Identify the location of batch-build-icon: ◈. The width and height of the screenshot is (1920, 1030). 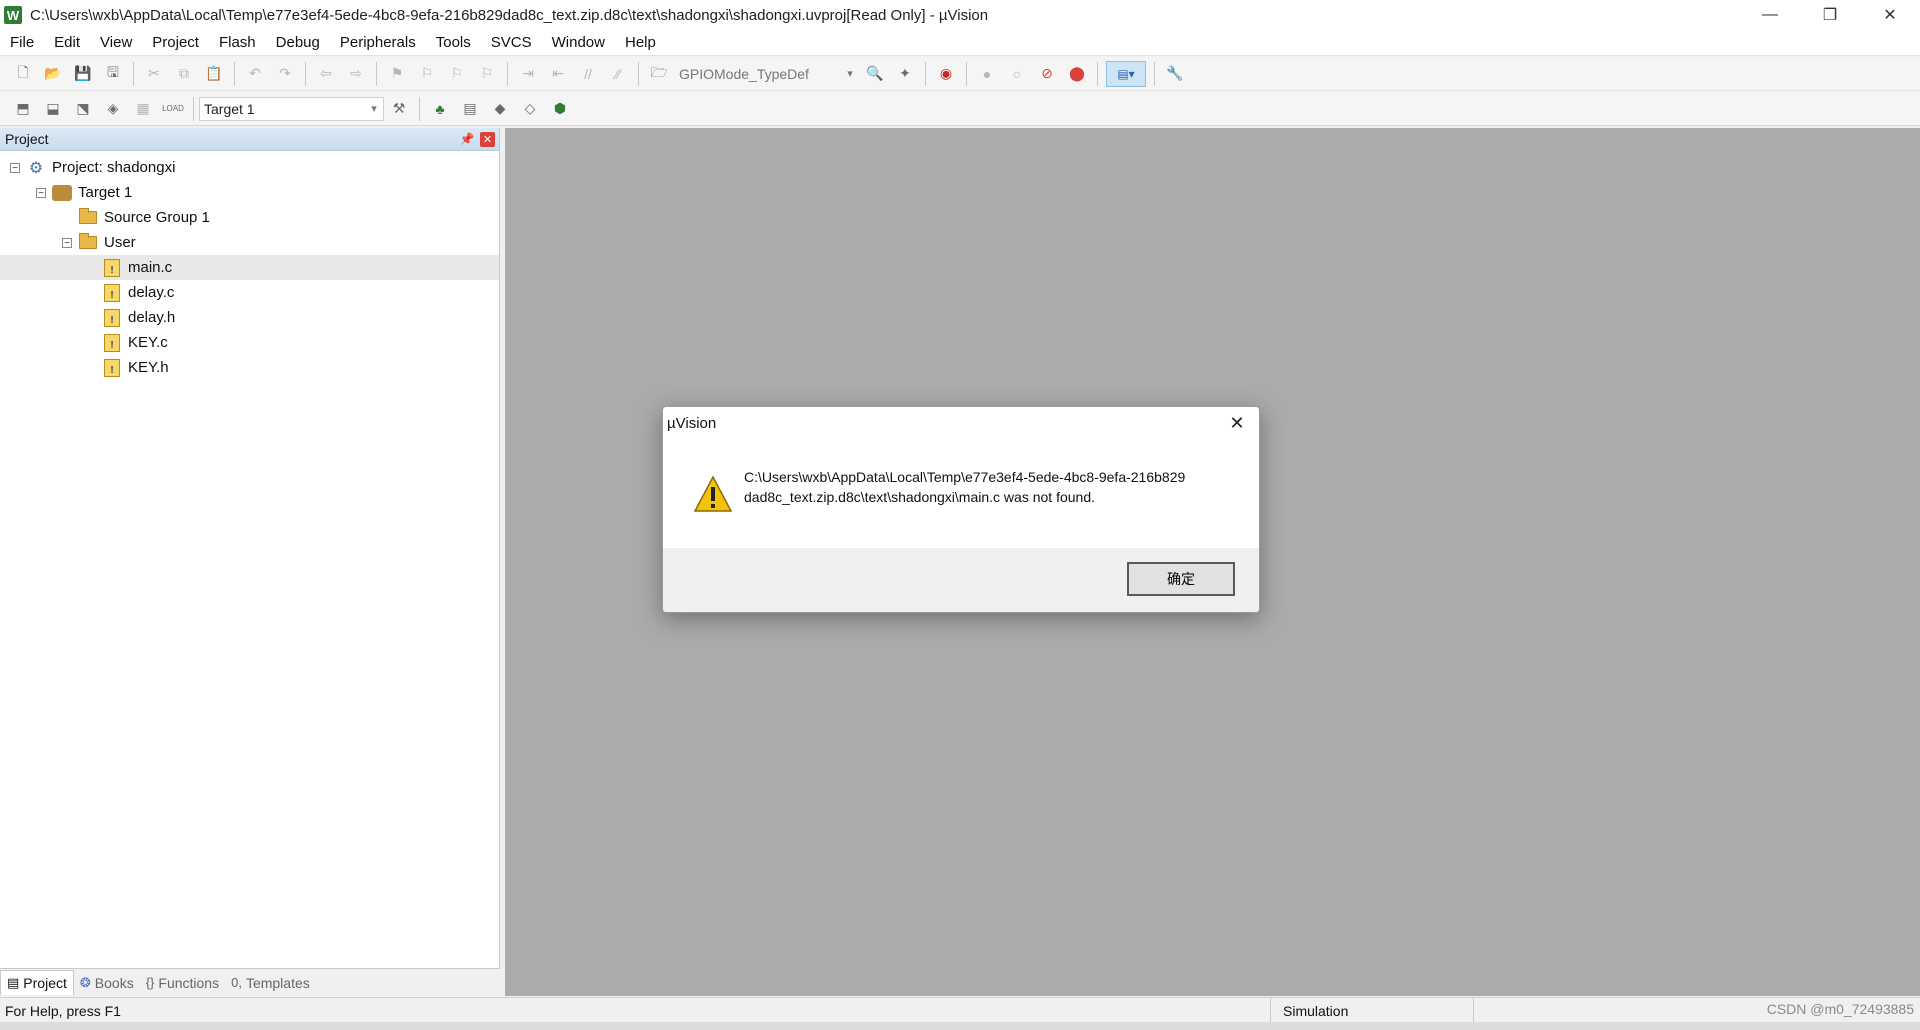
(113, 109).